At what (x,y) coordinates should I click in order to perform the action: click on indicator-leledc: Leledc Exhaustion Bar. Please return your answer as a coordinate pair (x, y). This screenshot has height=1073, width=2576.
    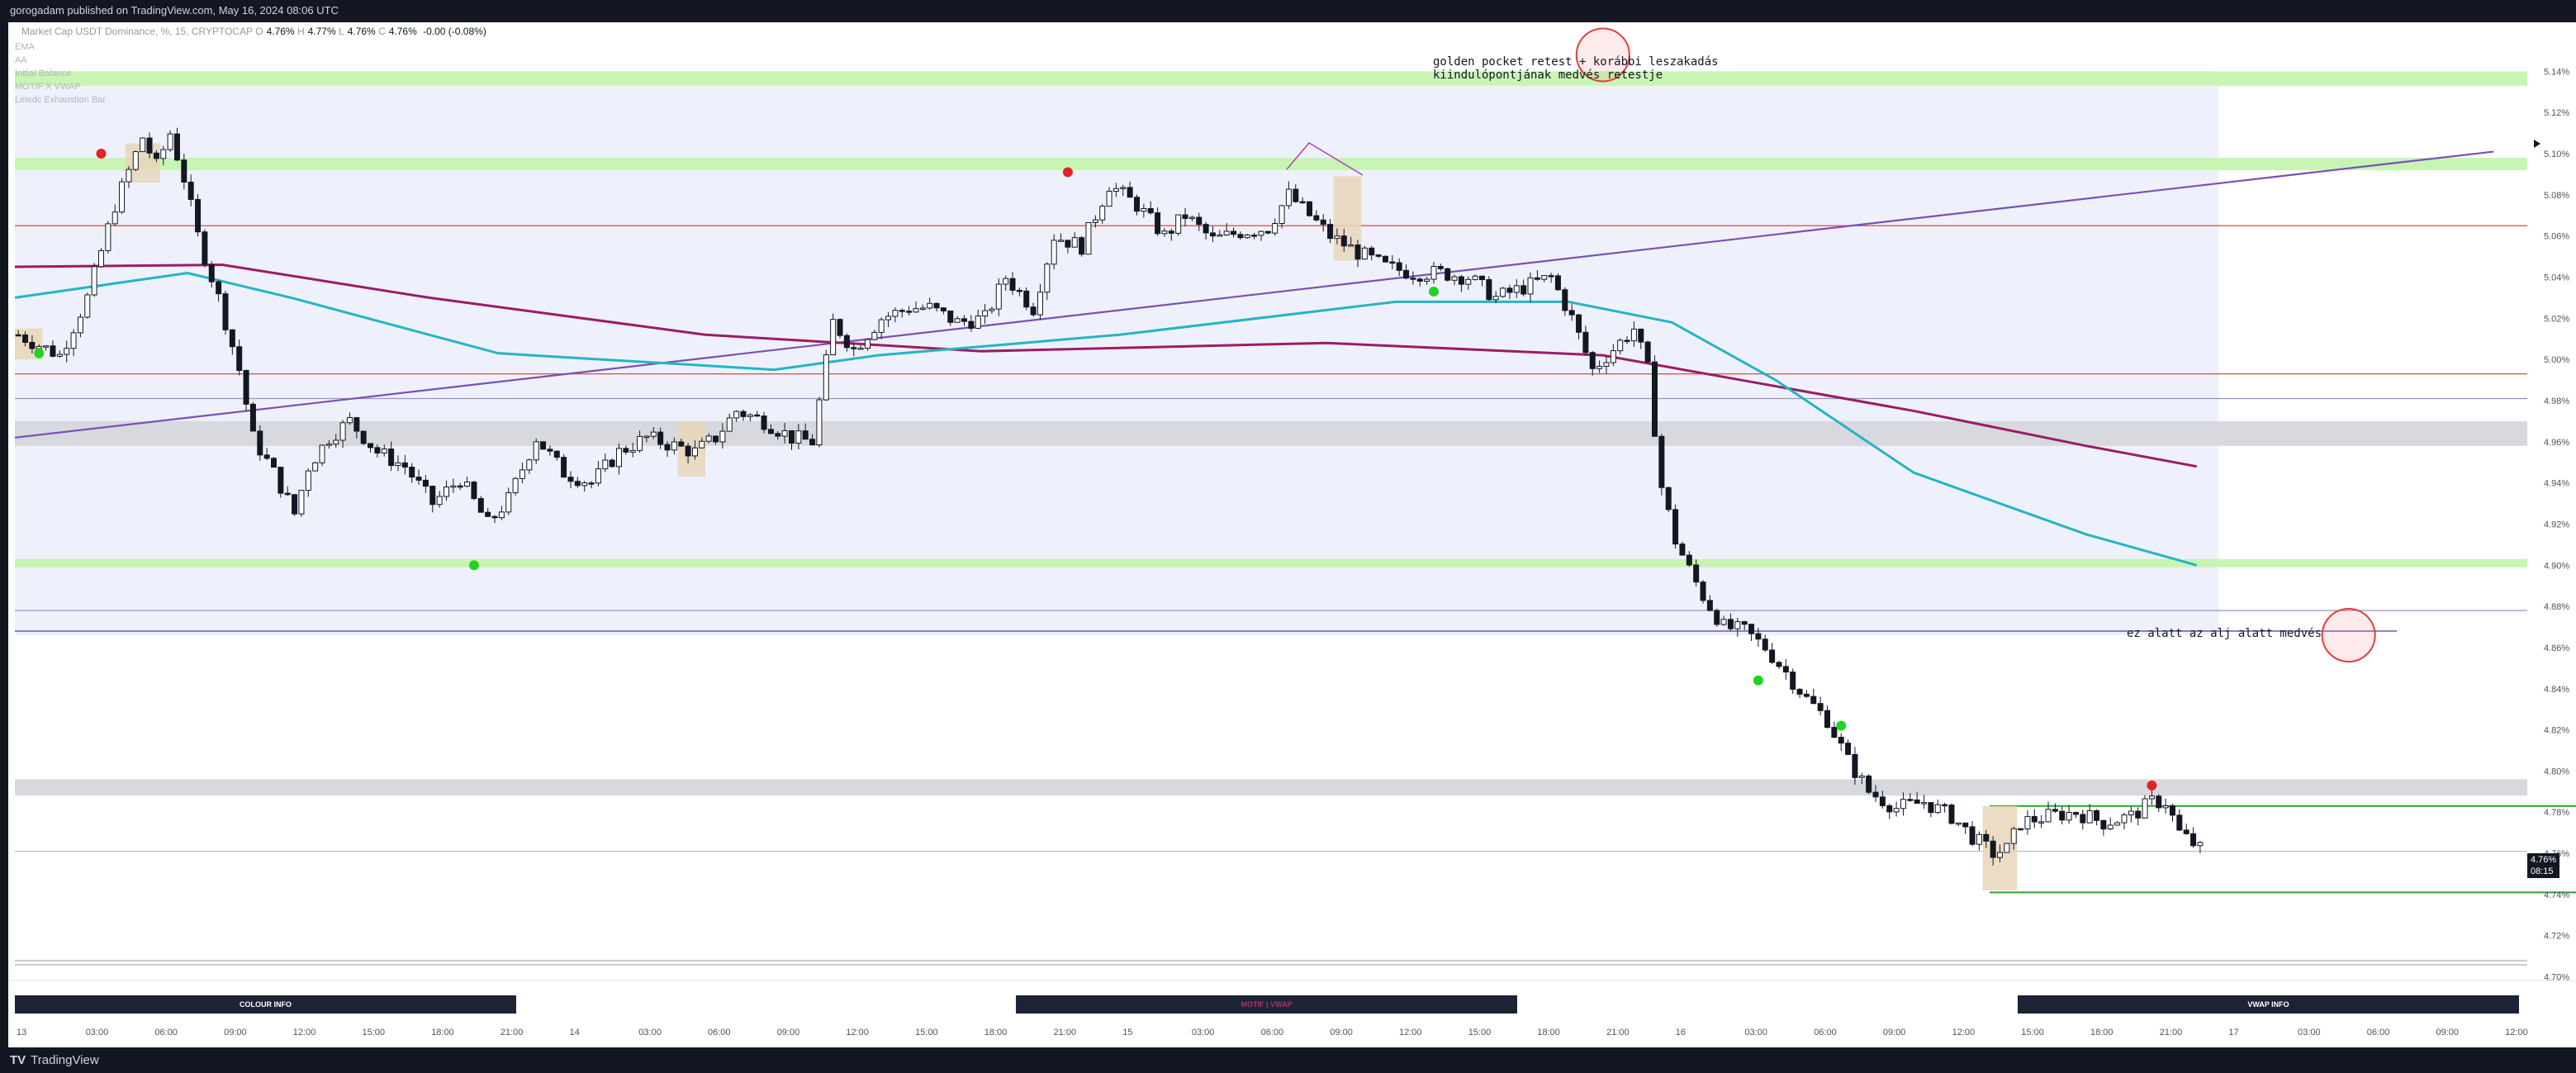
    Looking at the image, I should click on (60, 100).